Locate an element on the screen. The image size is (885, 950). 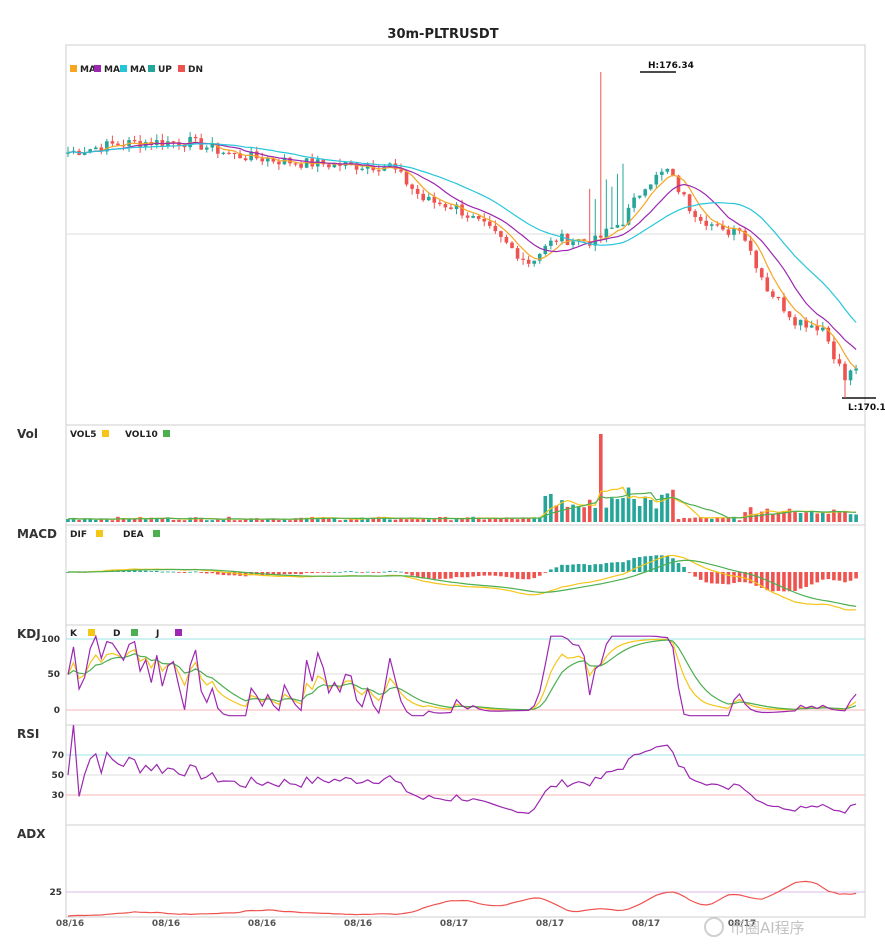
volume-bars is located at coordinates (462, 478).